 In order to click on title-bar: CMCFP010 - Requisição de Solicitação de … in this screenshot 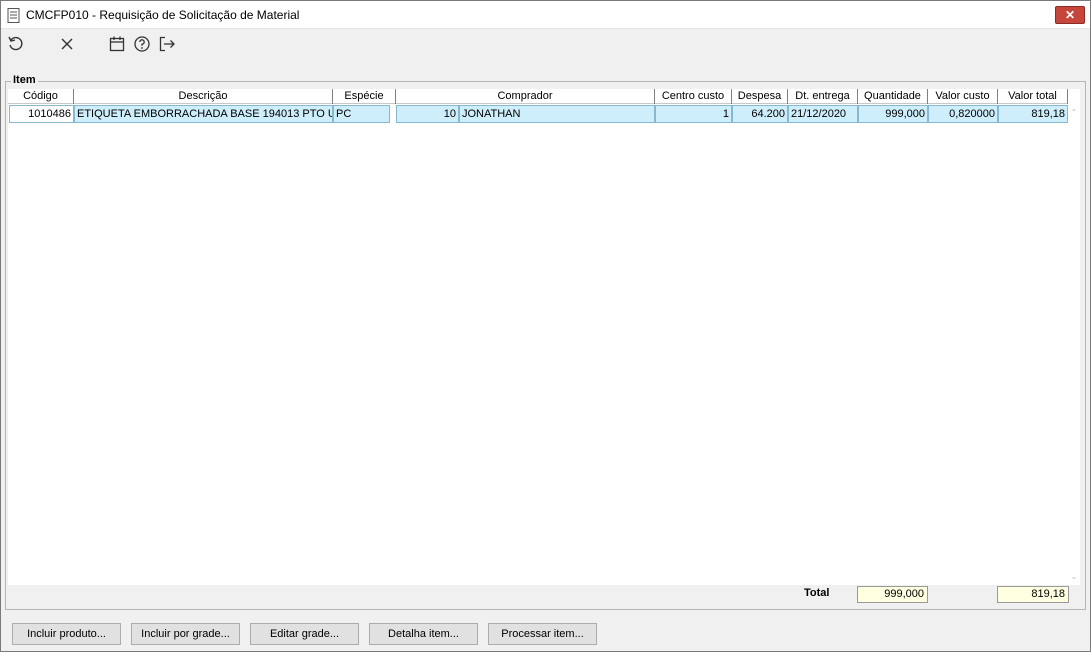, I will do `click(545, 15)`.